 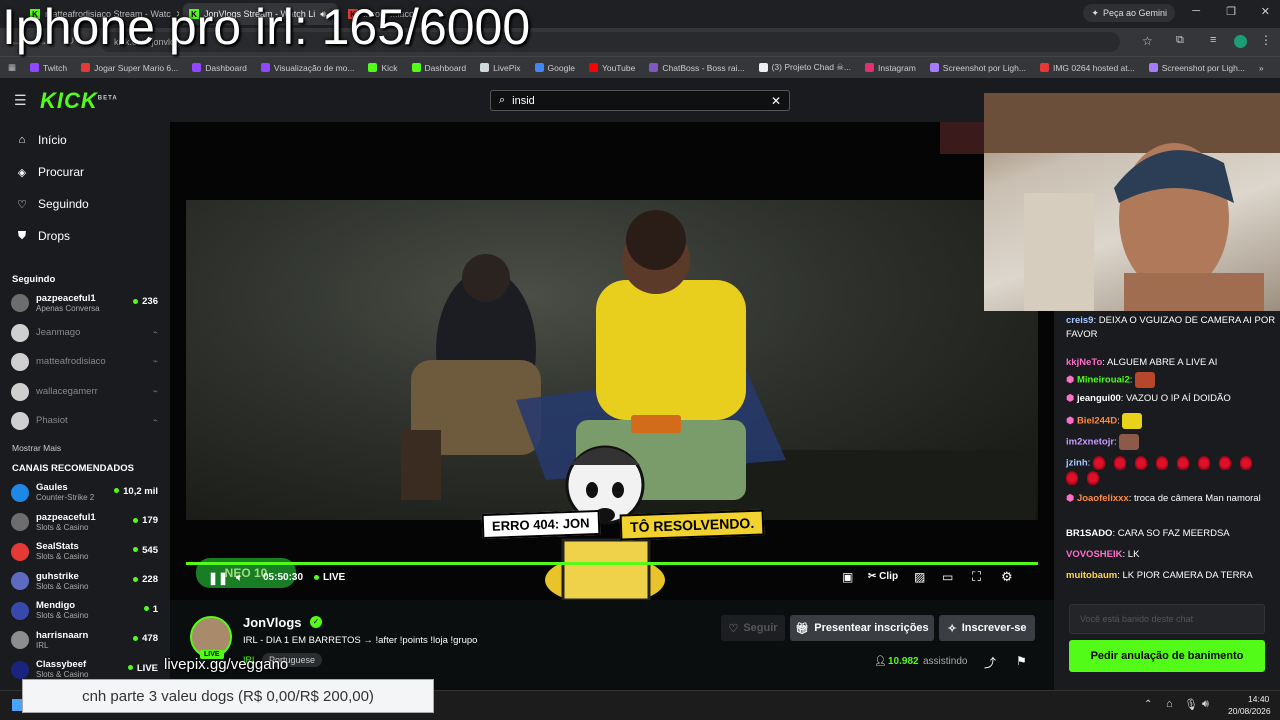 I want to click on clear-search-icon: ✕, so click(x=776, y=101).